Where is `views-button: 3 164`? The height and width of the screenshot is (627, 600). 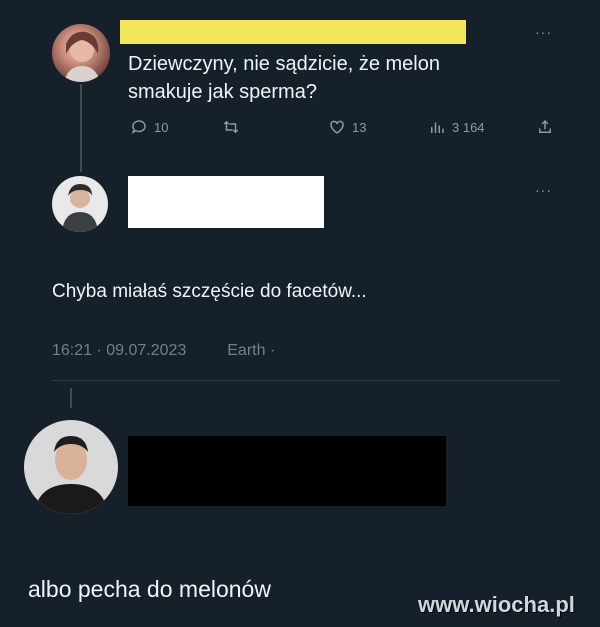
views-button: 3 164 is located at coordinates (456, 127).